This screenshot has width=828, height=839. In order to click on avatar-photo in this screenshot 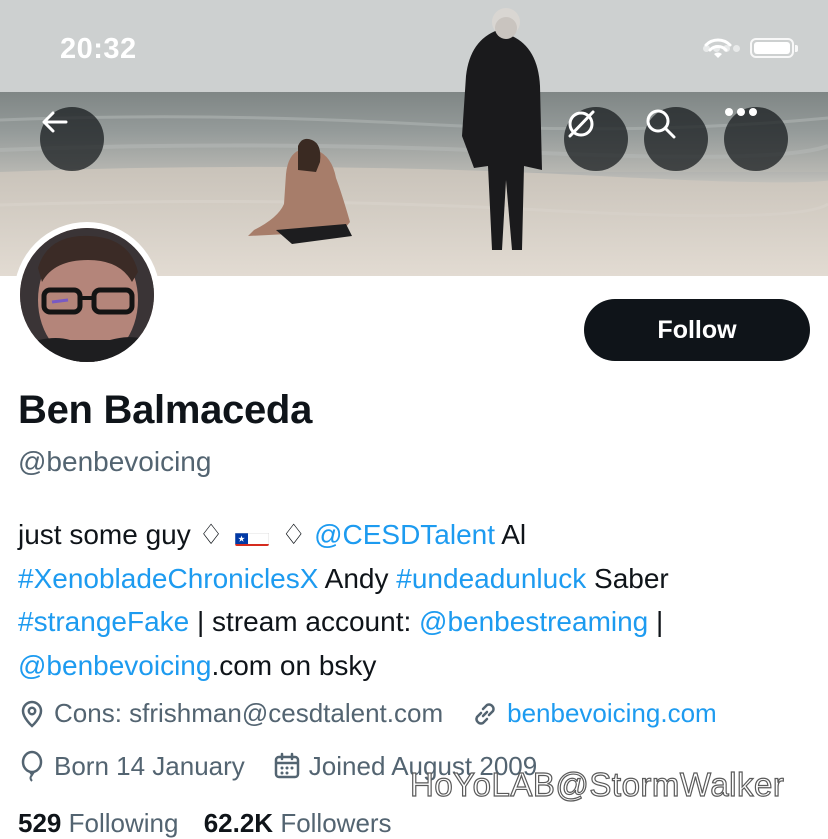, I will do `click(87, 295)`.